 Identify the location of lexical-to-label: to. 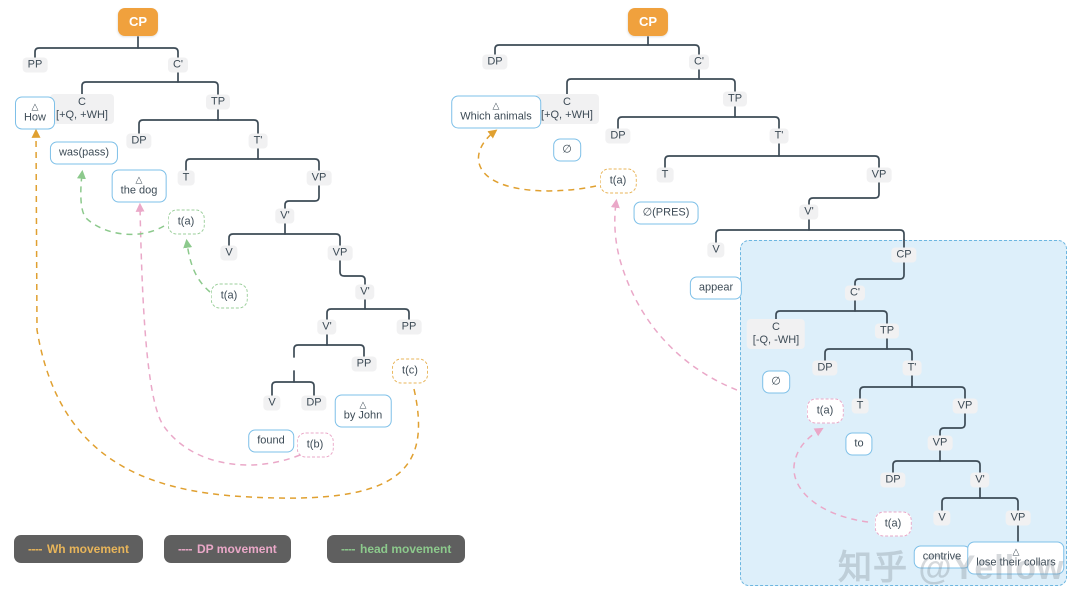
(859, 443).